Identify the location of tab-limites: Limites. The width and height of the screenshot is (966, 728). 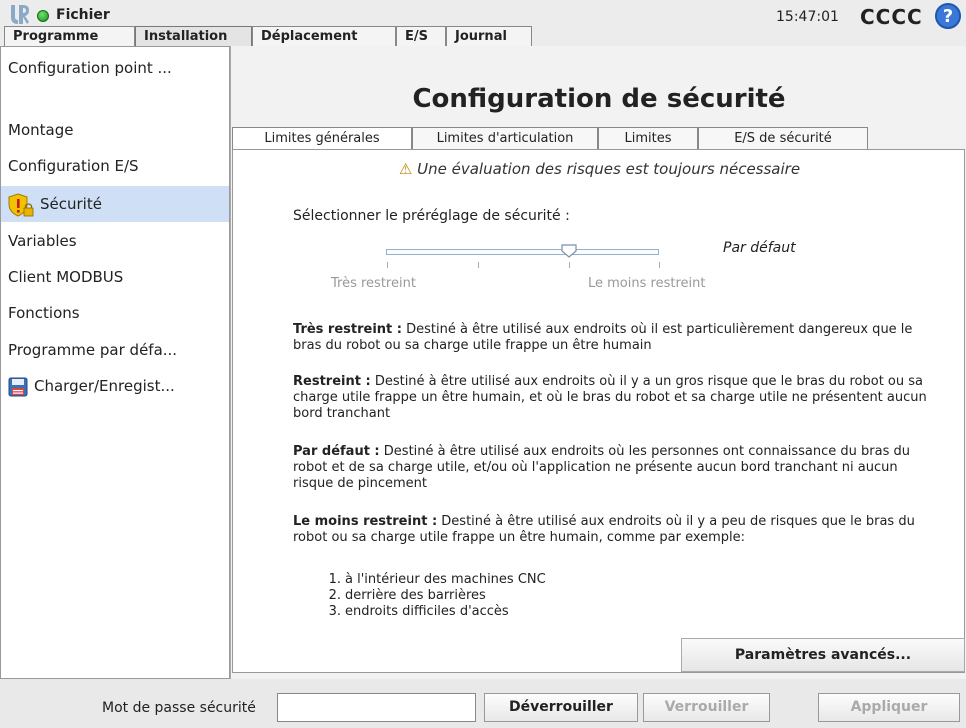
(648, 138).